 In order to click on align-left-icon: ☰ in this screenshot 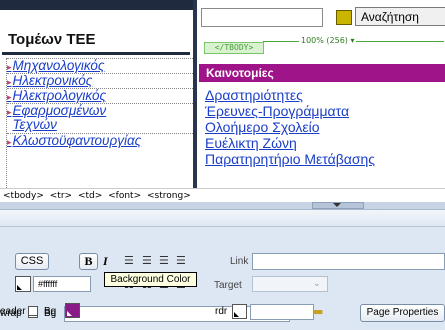, I will do `click(129, 261)`.